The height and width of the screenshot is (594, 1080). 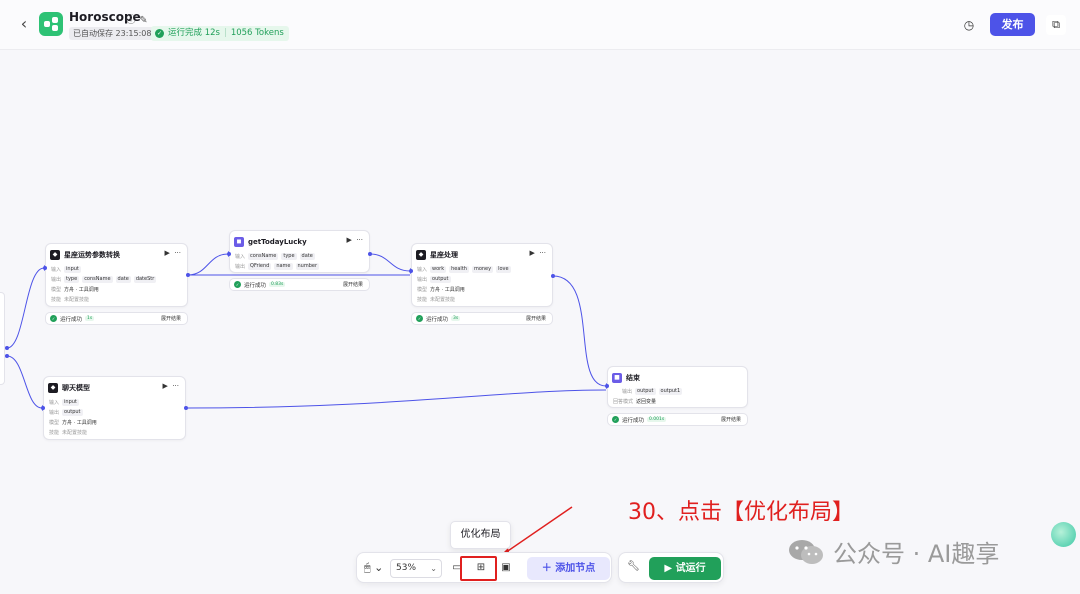 What do you see at coordinates (299, 284) in the screenshot?
I see `run-result-bar: ✓ 运行成功 0.83s 展开结果` at bounding box center [299, 284].